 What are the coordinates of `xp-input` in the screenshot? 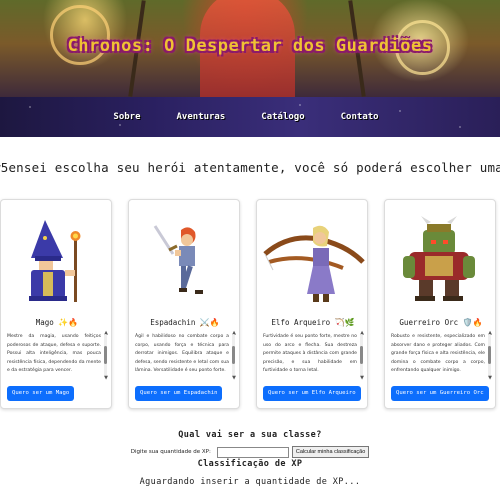 It's located at (252, 452).